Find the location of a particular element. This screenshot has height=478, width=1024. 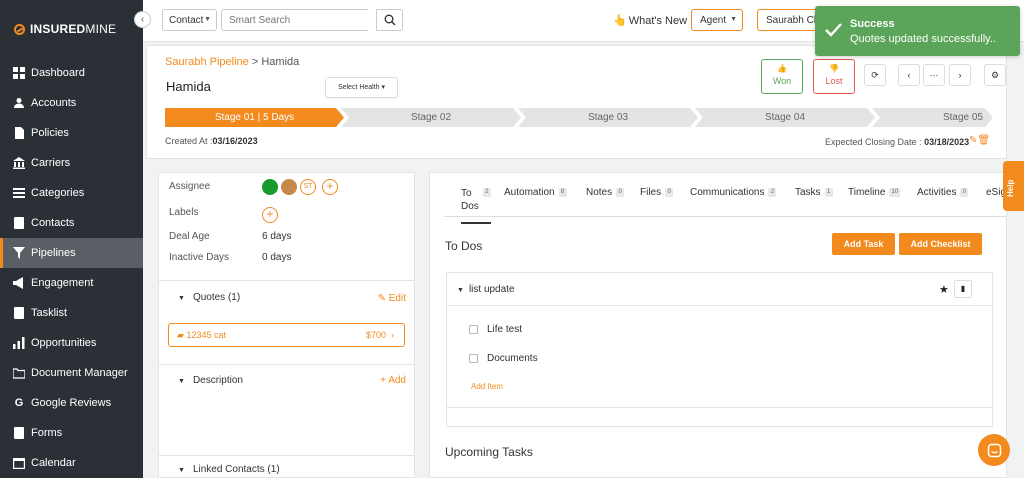

sidebar-item-label: Dashboard is located at coordinates (58, 73).